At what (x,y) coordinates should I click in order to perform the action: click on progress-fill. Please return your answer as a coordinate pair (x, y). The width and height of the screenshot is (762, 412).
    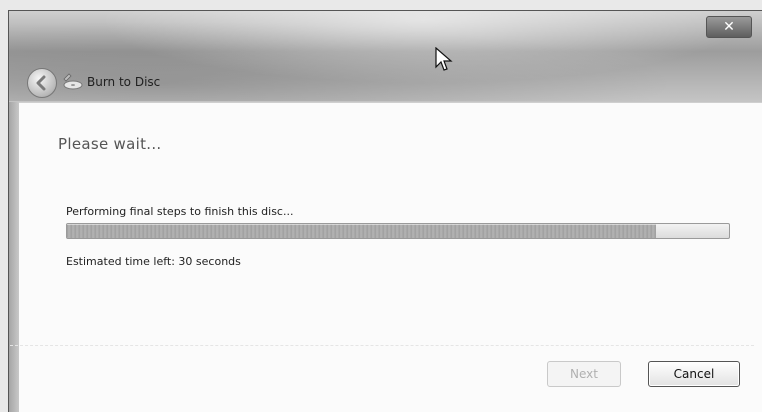
    Looking at the image, I should click on (362, 231).